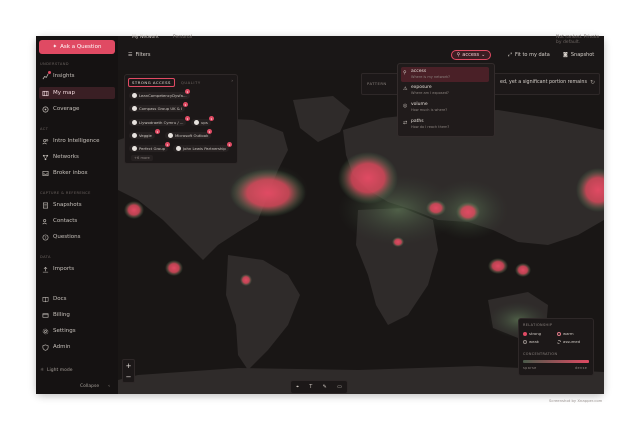  I want to click on inbox-icon, so click(45, 173).